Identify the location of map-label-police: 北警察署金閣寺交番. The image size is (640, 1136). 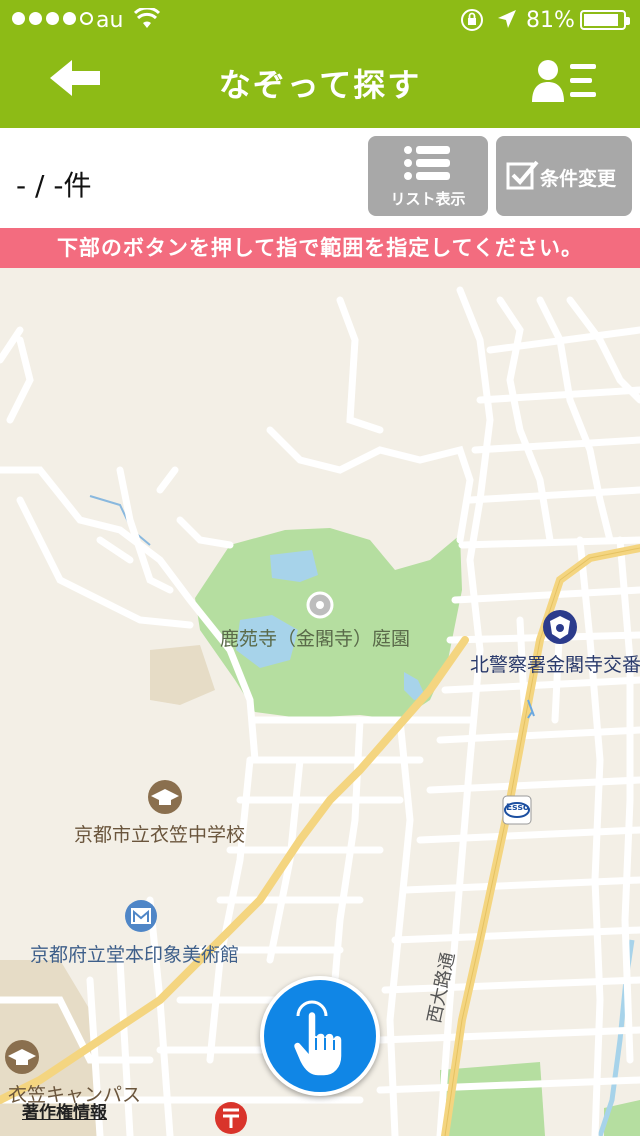
(555, 665).